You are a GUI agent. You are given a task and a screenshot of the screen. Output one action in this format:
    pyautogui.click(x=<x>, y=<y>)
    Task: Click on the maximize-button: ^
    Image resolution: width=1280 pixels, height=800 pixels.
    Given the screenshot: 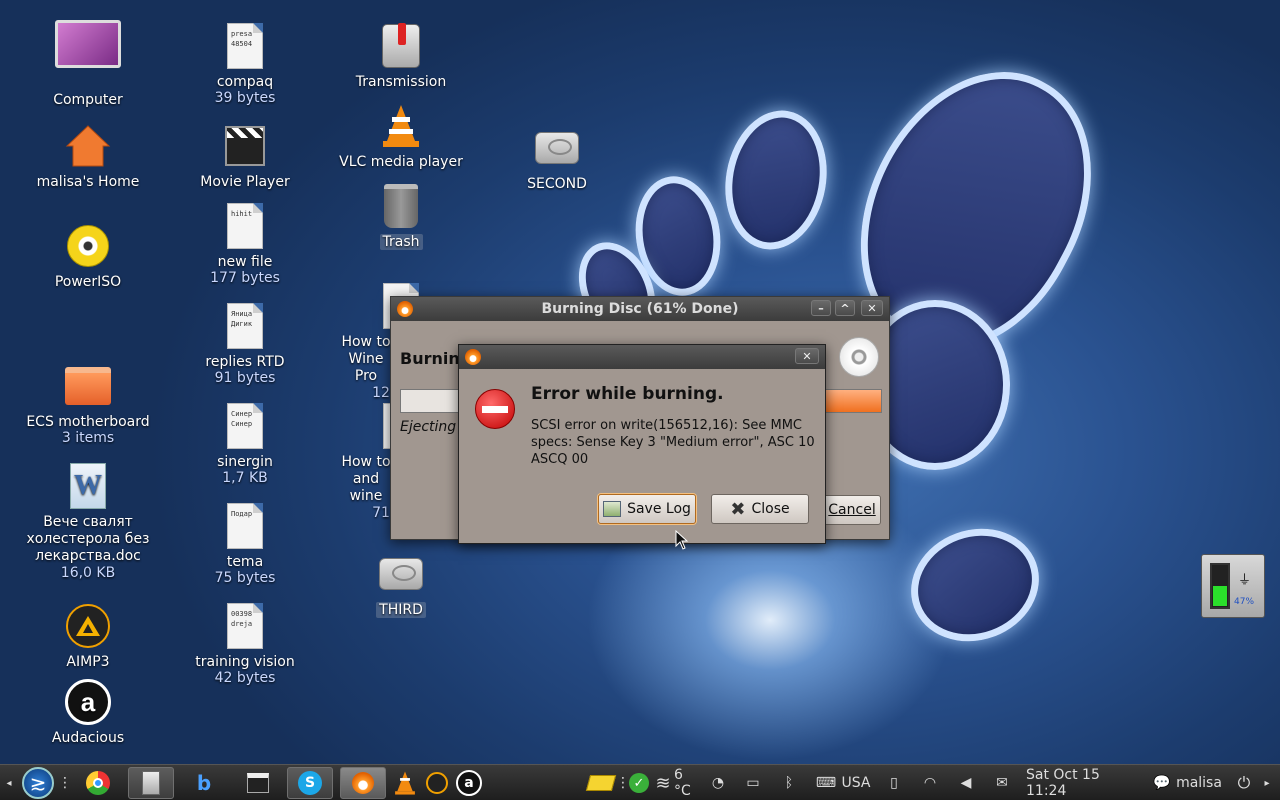 What is the action you would take?
    pyautogui.click(x=845, y=308)
    